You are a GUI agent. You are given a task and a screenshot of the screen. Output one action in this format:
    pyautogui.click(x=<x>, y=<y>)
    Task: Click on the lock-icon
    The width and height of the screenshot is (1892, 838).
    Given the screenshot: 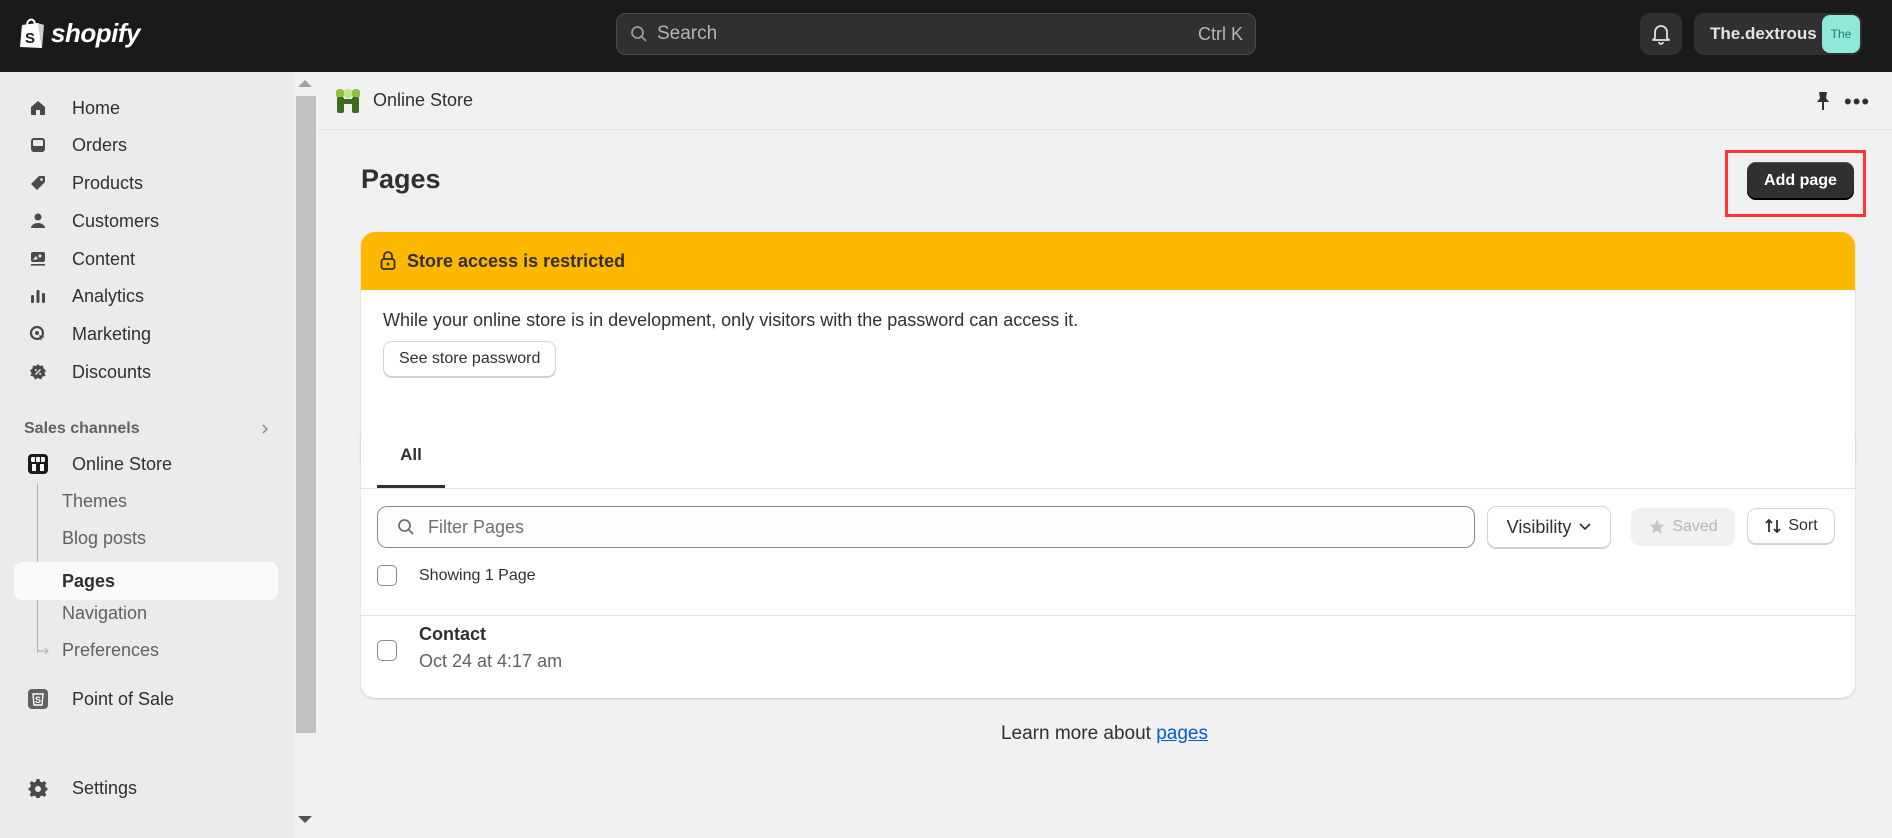 What is the action you would take?
    pyautogui.click(x=388, y=260)
    